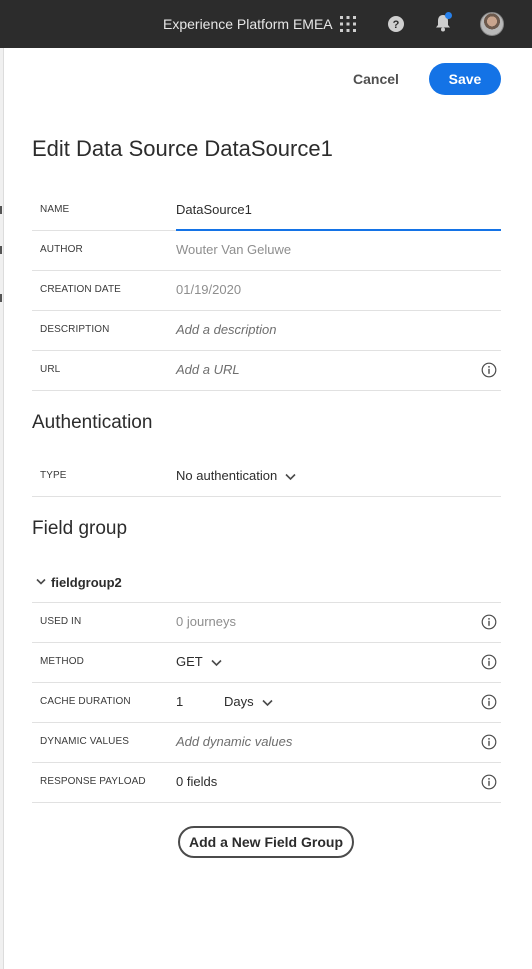  Describe the element at coordinates (80, 289) in the screenshot. I see `creation-date-label: CREATION DATE` at that location.